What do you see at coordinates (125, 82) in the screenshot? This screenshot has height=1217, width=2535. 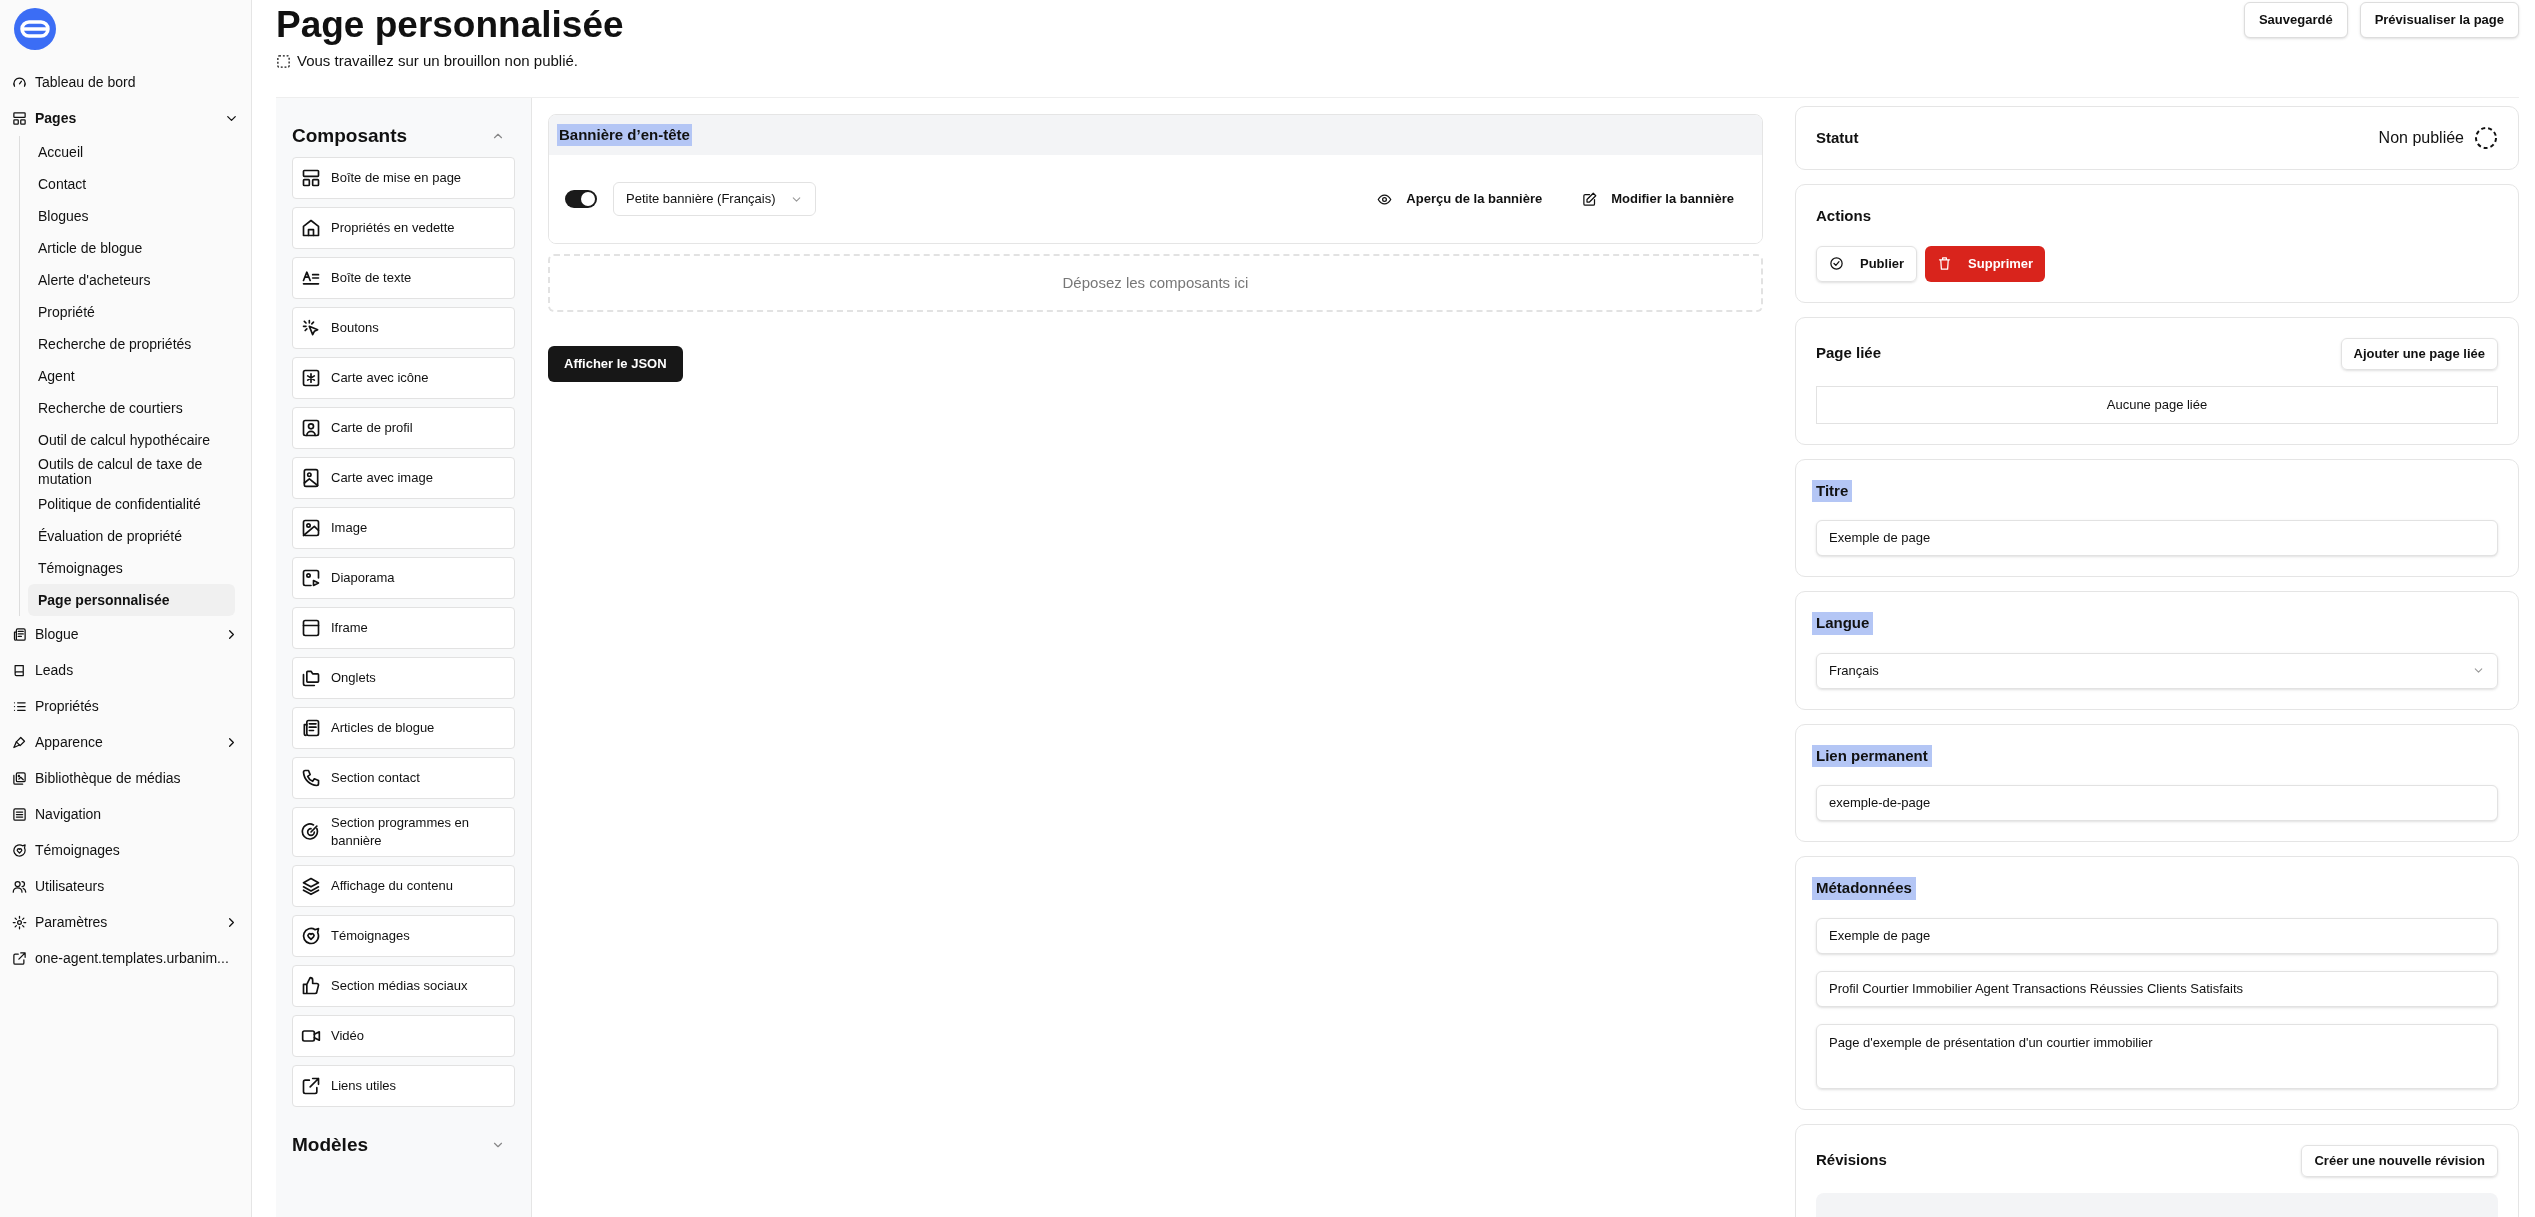 I see `sidebar-item: Tableau de bord` at bounding box center [125, 82].